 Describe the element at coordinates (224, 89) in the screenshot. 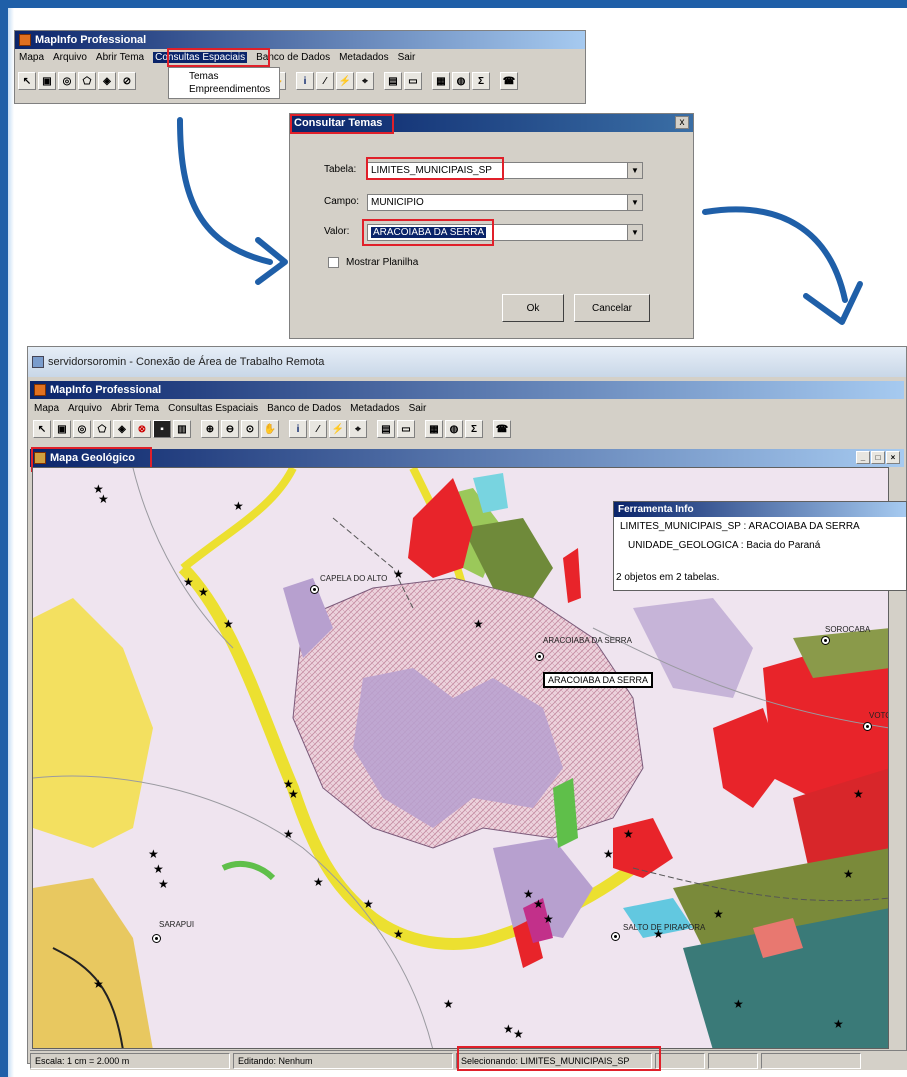

I see `dropdown-item-empreendimentos: Empreendimentos` at that location.